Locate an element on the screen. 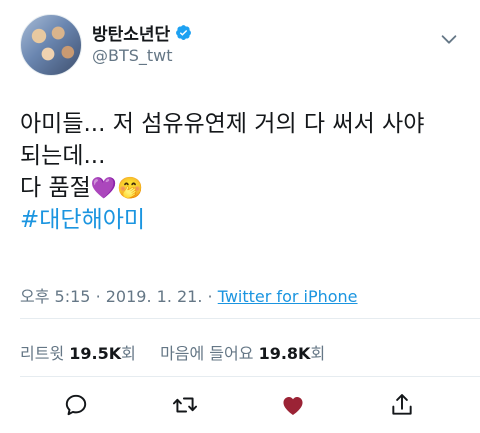 The width and height of the screenshot is (480, 433). share-button is located at coordinates (402, 405).